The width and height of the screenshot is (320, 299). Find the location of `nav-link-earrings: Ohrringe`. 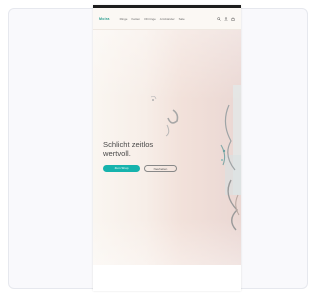

nav-link-earrings: Ohrringe is located at coordinates (150, 19).